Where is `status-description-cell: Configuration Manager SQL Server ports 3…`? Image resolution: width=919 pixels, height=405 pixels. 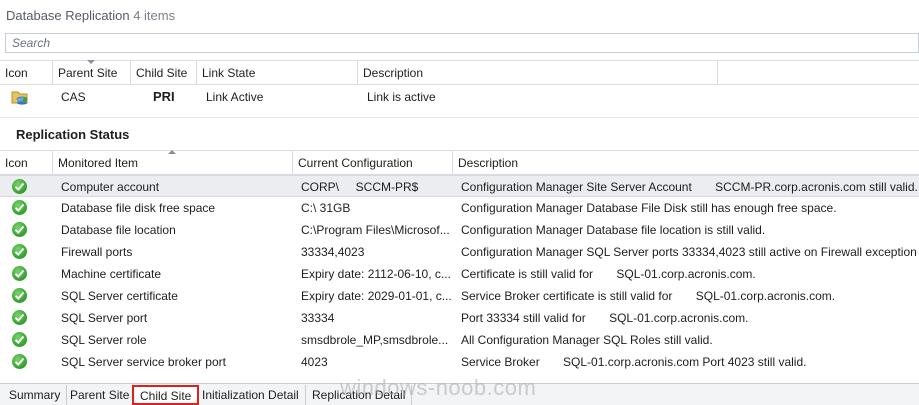
status-description-cell: Configuration Manager SQL Server ports 3… is located at coordinates (689, 252).